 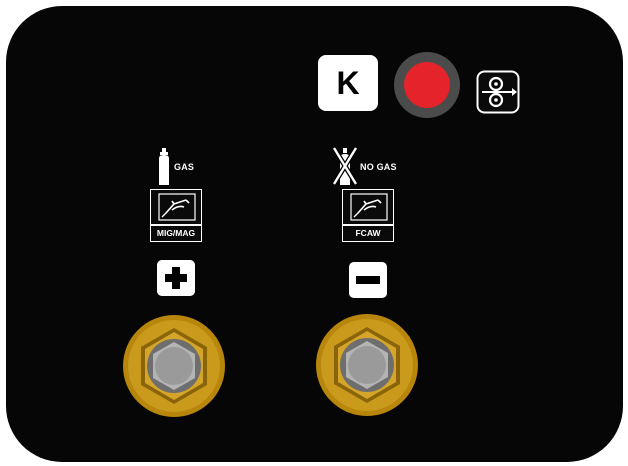 What do you see at coordinates (164, 166) in the screenshot?
I see `gas-bottle-icon` at bounding box center [164, 166].